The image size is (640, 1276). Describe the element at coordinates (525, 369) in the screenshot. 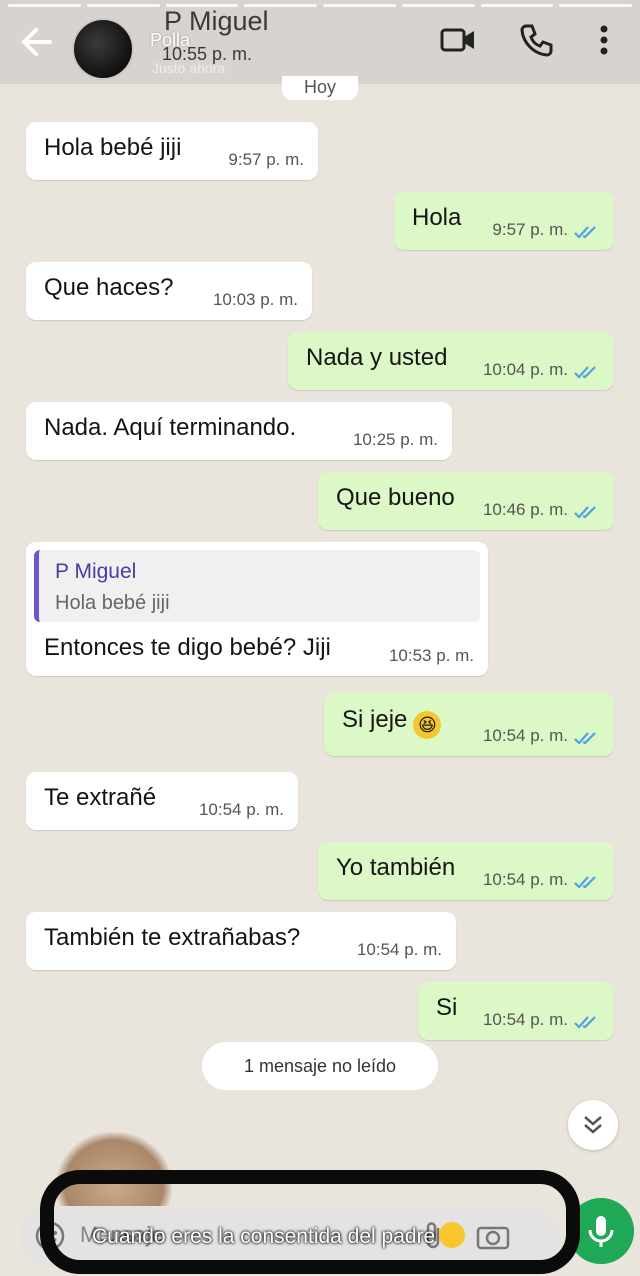

I see `message-time: 10:04 p. m.` at that location.